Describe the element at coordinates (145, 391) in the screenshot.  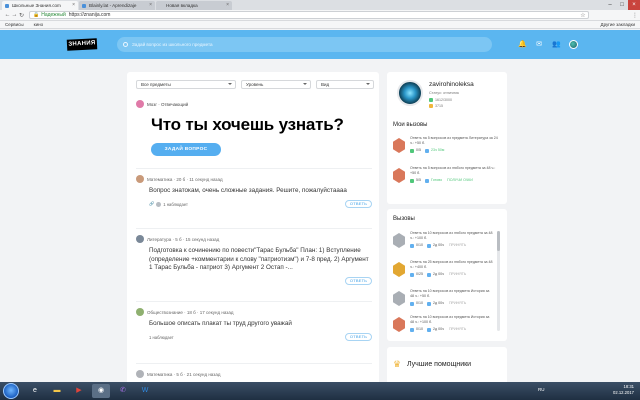
I see `word-icon: W` at that location.